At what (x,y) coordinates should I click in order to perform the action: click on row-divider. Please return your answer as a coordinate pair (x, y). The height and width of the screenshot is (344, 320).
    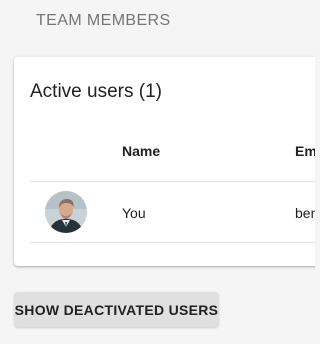
    Looking at the image, I should click on (172, 242).